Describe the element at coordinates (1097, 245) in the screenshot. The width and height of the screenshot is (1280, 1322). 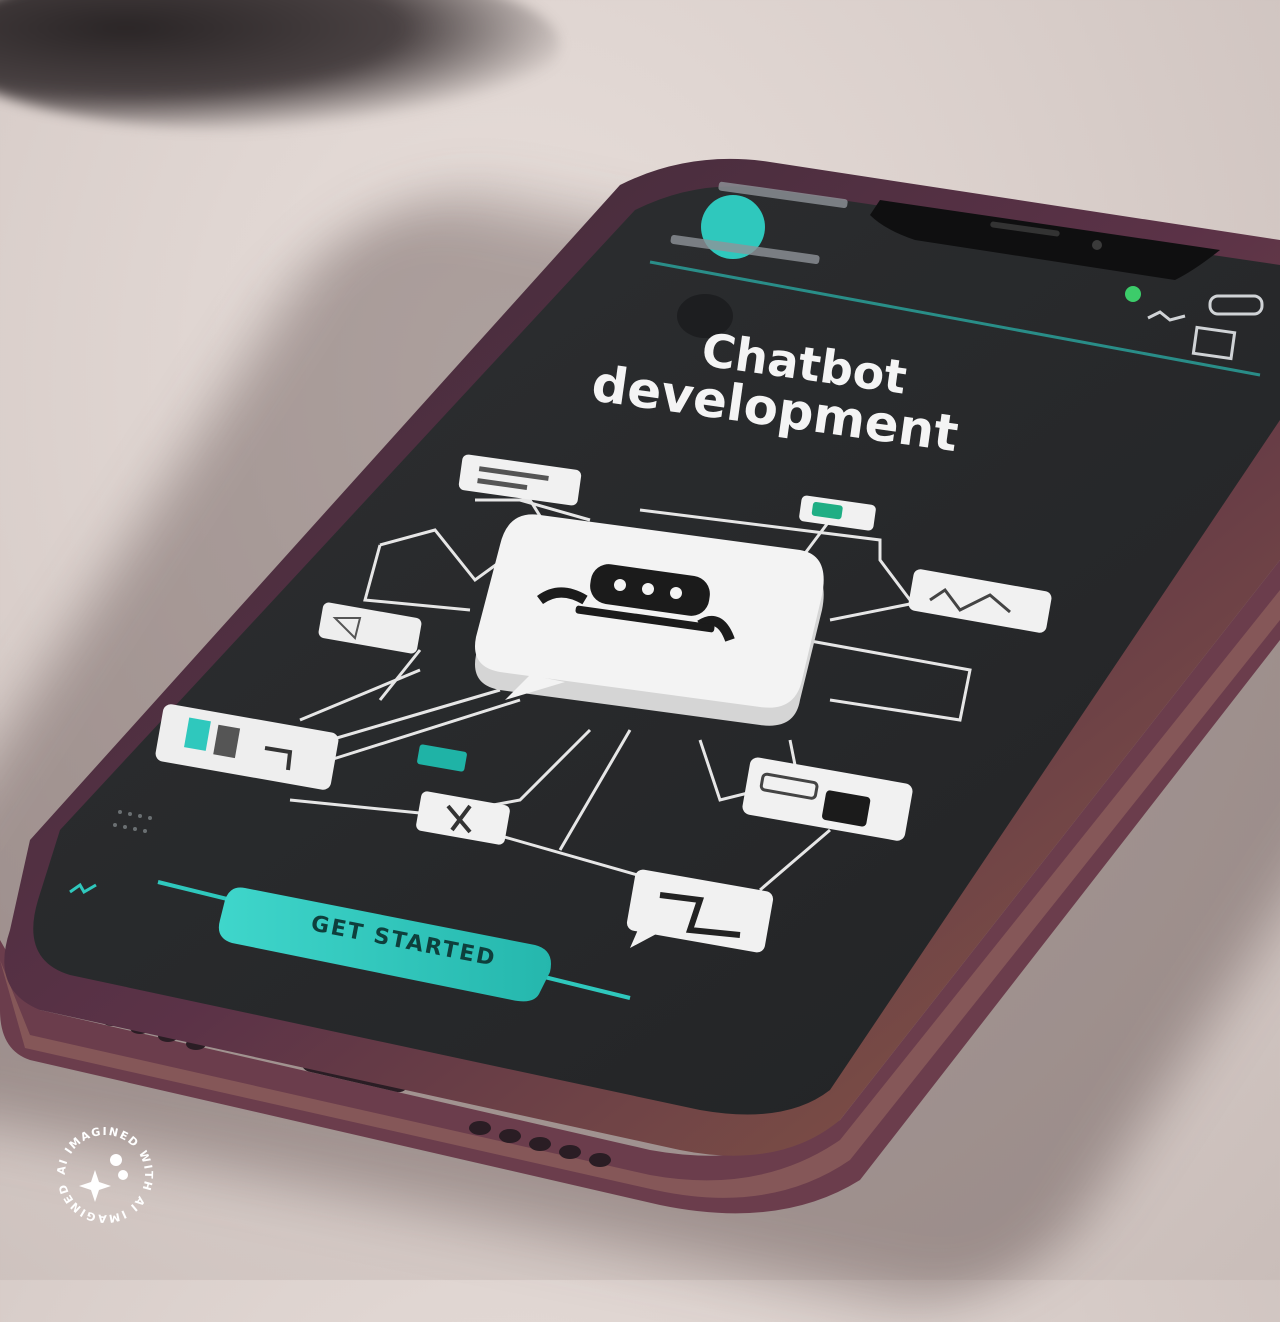
I see `front-camera-icon` at that location.